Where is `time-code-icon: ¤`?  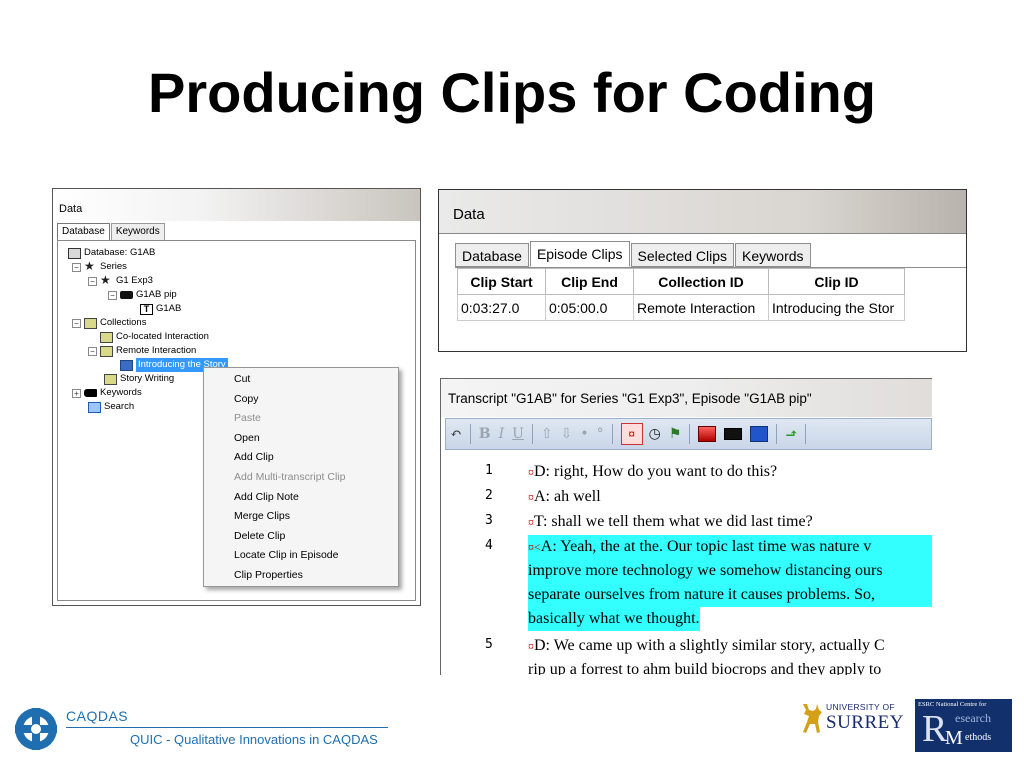
time-code-icon: ¤ is located at coordinates (631, 434).